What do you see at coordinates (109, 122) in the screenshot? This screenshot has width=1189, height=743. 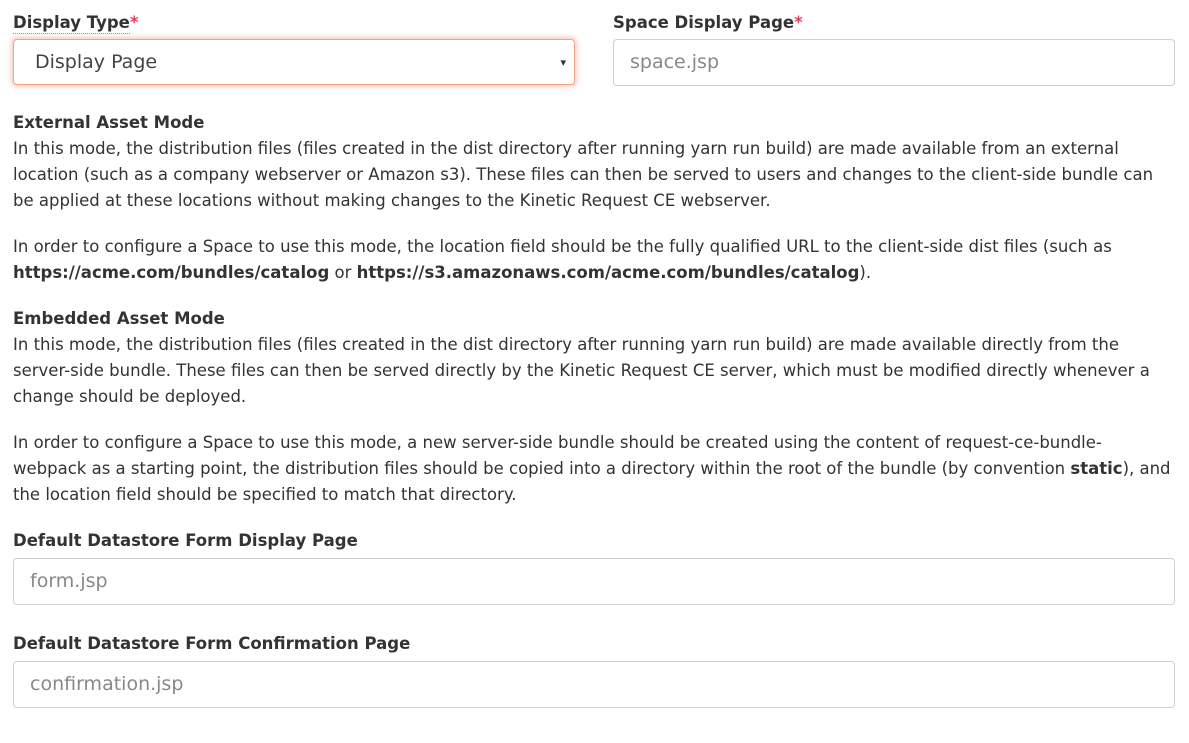 I see `external-asset-mode-title: External Asset Mode` at bounding box center [109, 122].